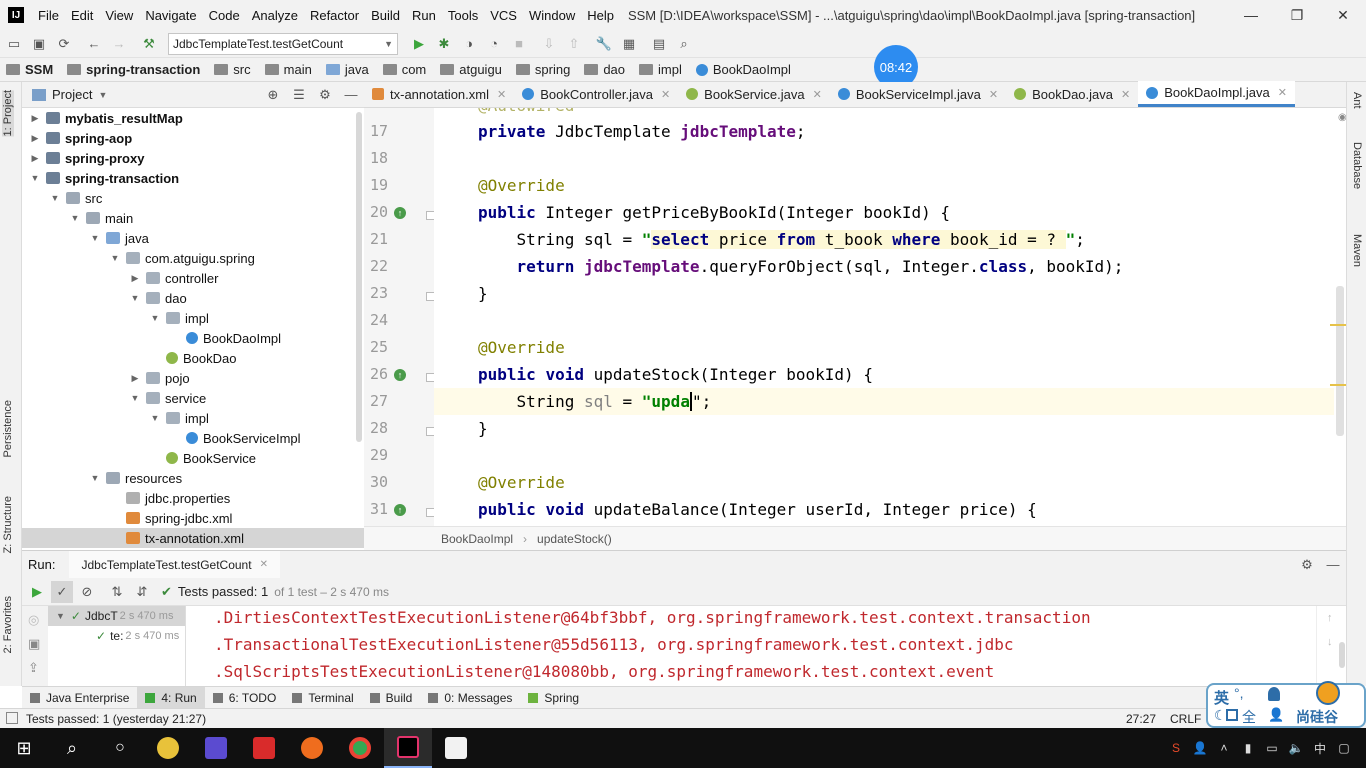 This screenshot has width=1366, height=768. I want to click on tool-tab-java-enterprise: Java Enterprise, so click(79, 698).